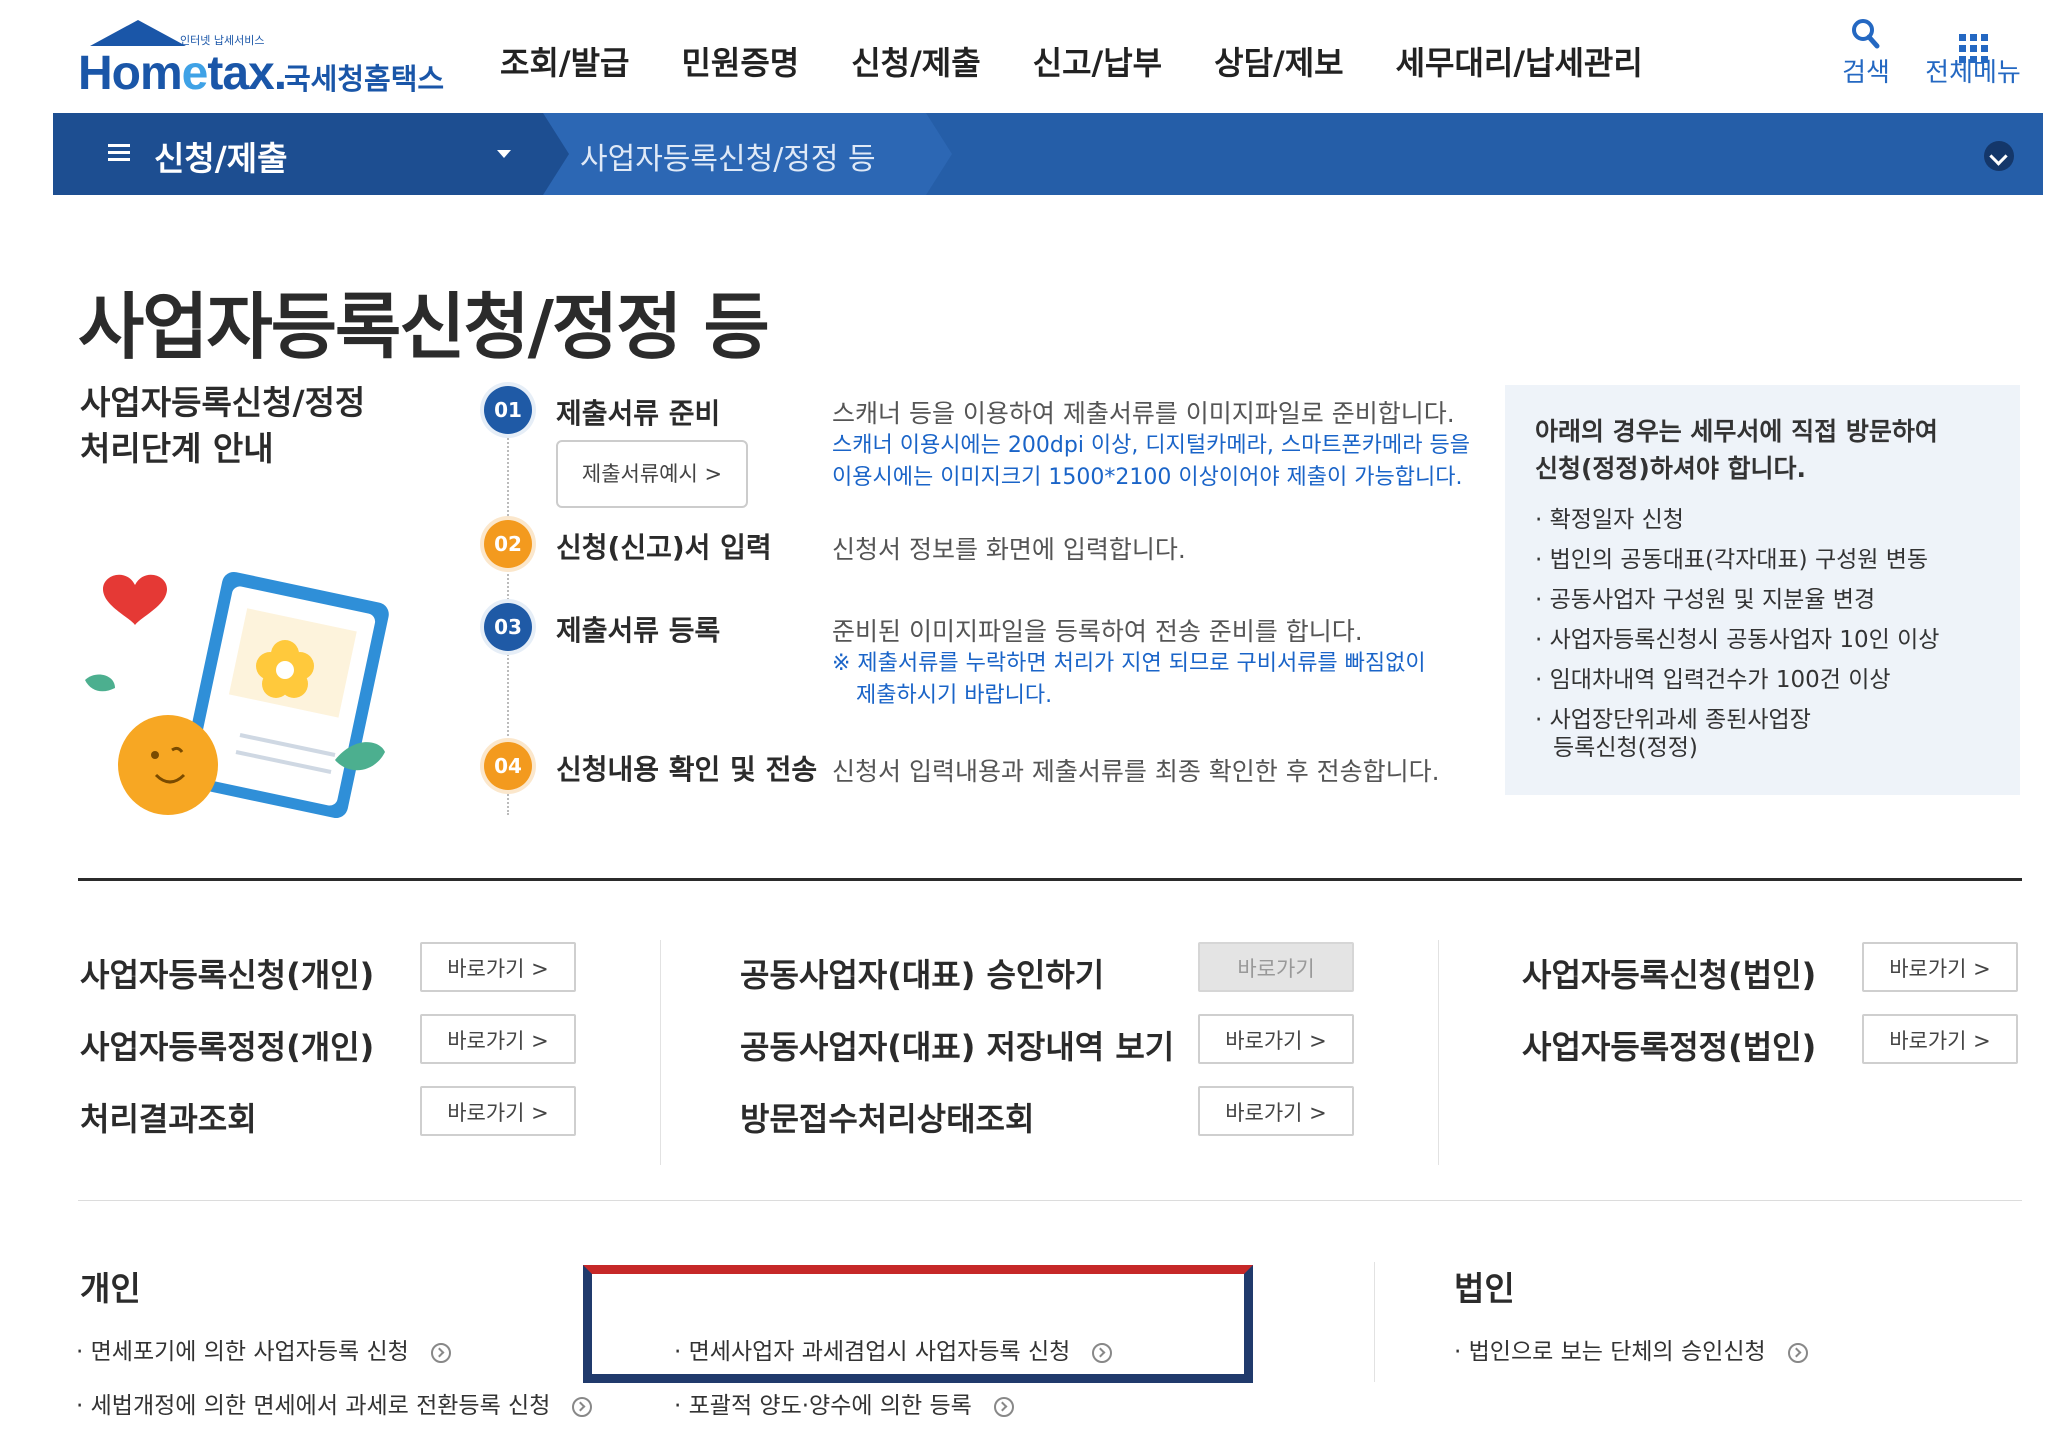 The width and height of the screenshot is (2048, 1433). What do you see at coordinates (1278, 63) in the screenshot?
I see `nav-consult: 상담/제보` at bounding box center [1278, 63].